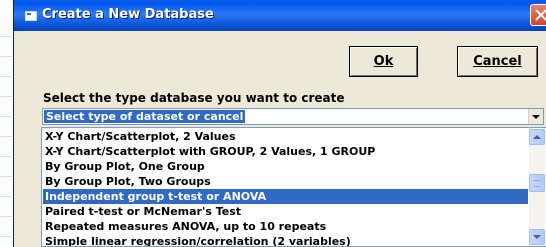  Describe the element at coordinates (537, 237) in the screenshot. I see `scroll-down-icon` at that location.